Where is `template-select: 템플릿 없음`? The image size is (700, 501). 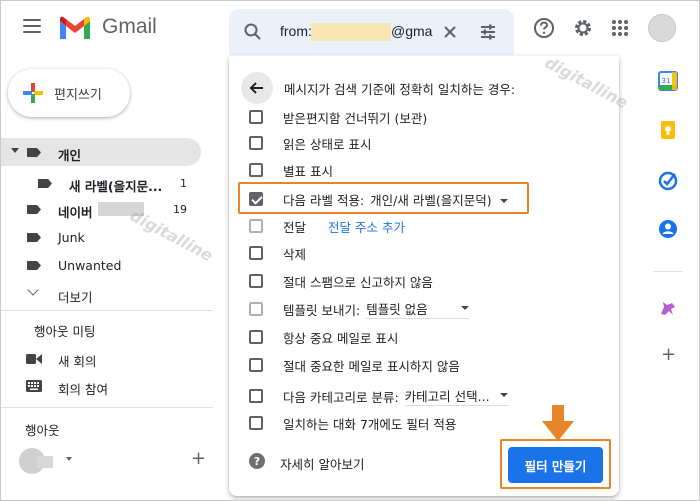
template-select: 템플릿 없음 is located at coordinates (418, 309).